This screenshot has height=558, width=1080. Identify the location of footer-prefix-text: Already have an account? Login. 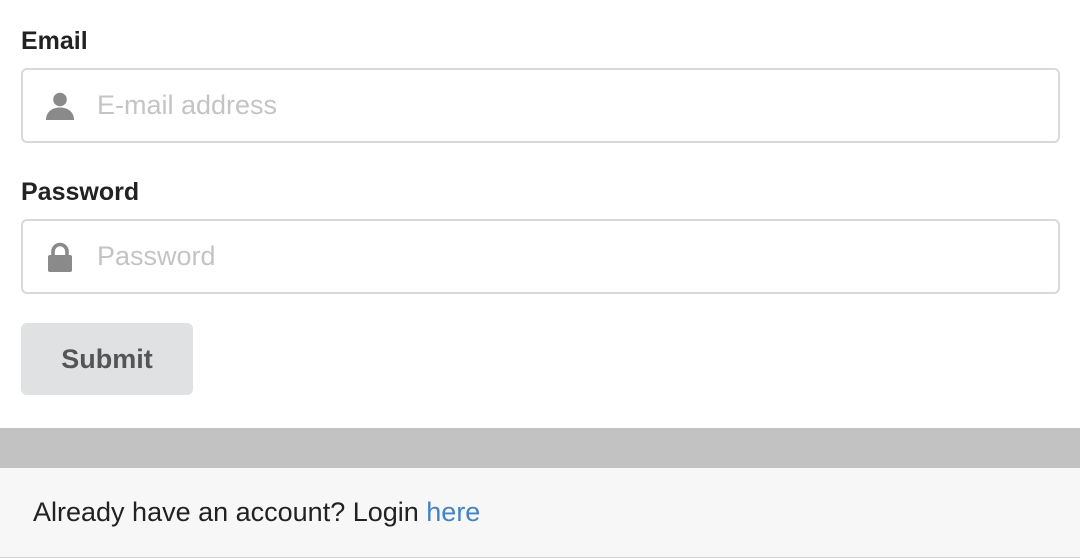
(230, 512).